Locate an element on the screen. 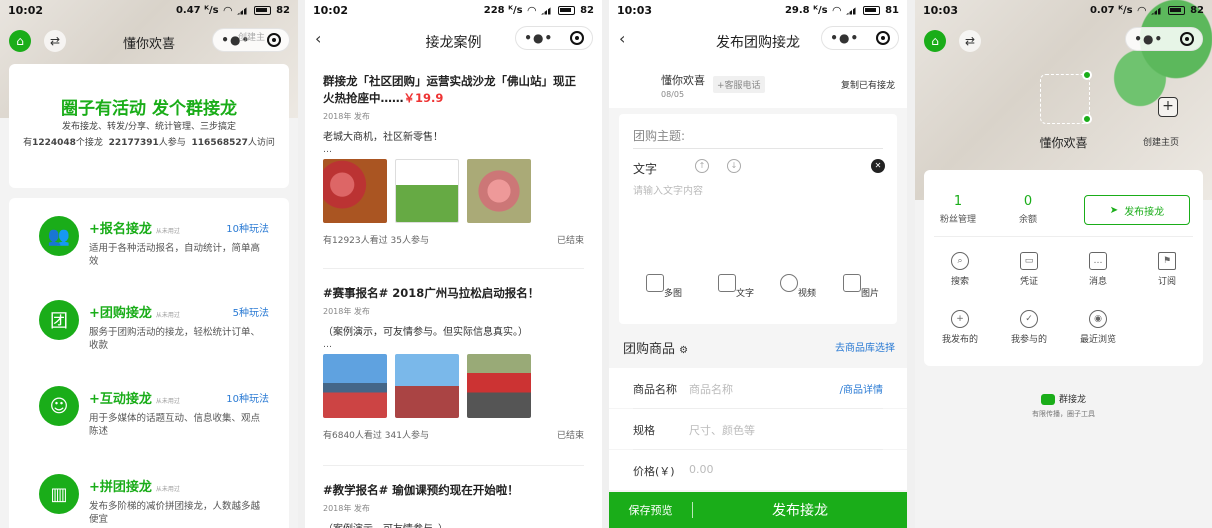  save-preview-button: 保存预览 is located at coordinates (651, 510).